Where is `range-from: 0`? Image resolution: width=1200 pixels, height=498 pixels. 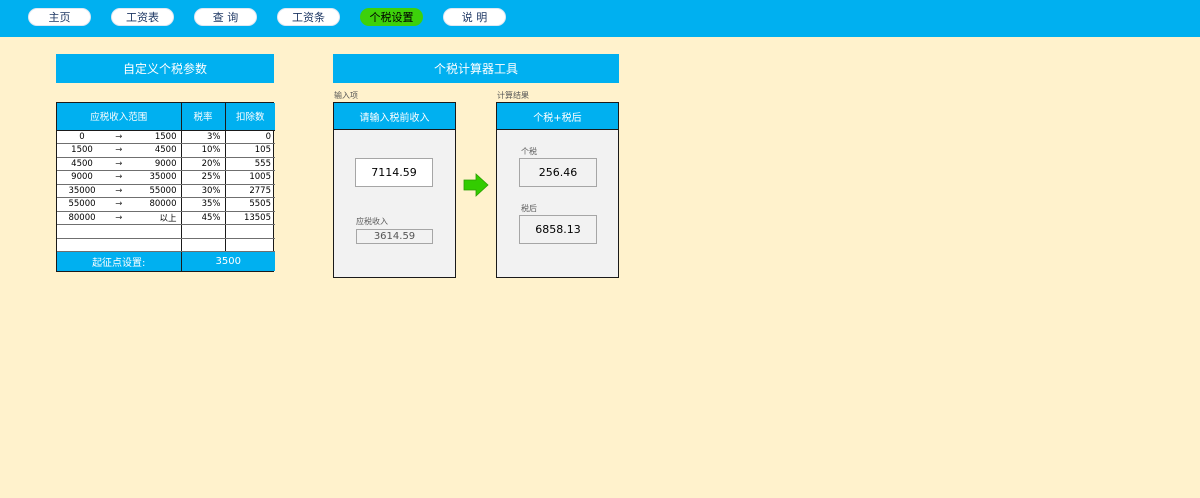
range-from: 0 is located at coordinates (82, 136).